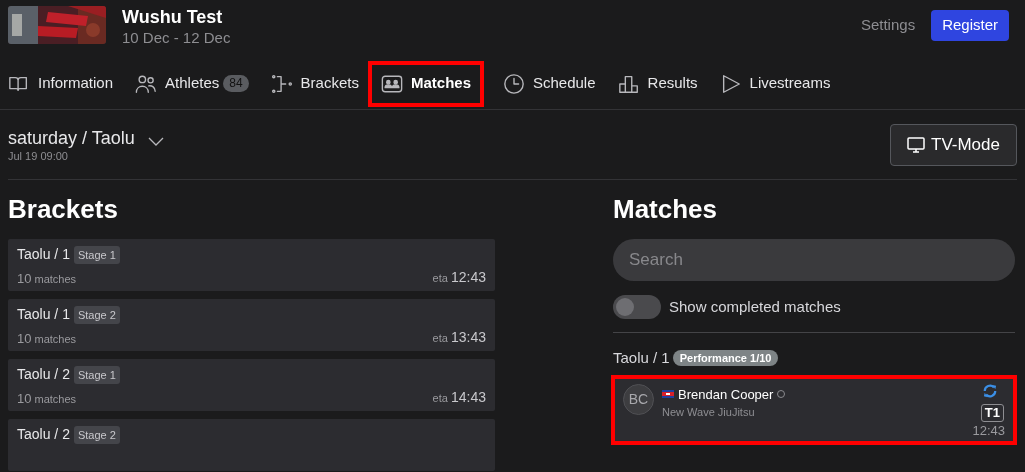  What do you see at coordinates (668, 394) in the screenshot?
I see `flag-icon` at bounding box center [668, 394].